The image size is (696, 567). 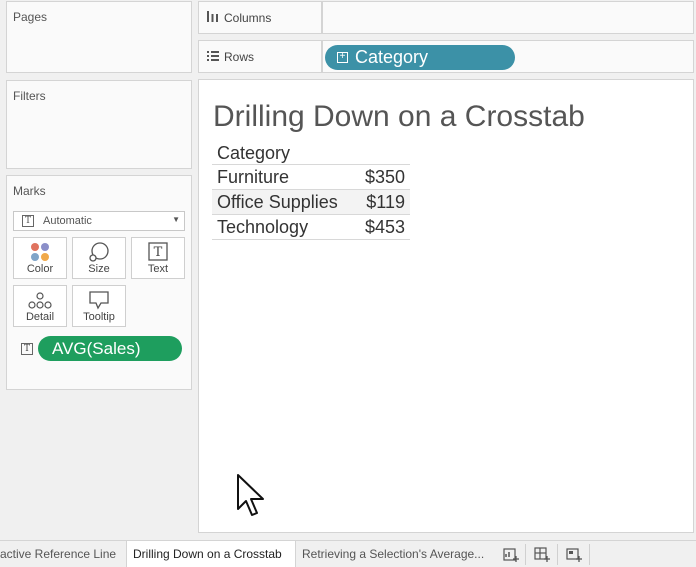 What do you see at coordinates (239, 57) in the screenshot?
I see `rows-label-text: Rows` at bounding box center [239, 57].